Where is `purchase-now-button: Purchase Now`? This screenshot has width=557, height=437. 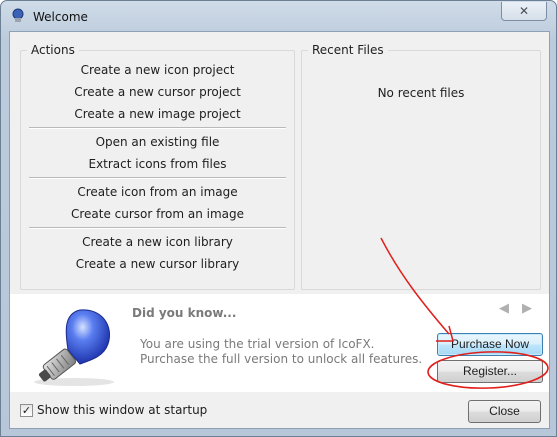 purchase-now-button: Purchase Now is located at coordinates (490, 344).